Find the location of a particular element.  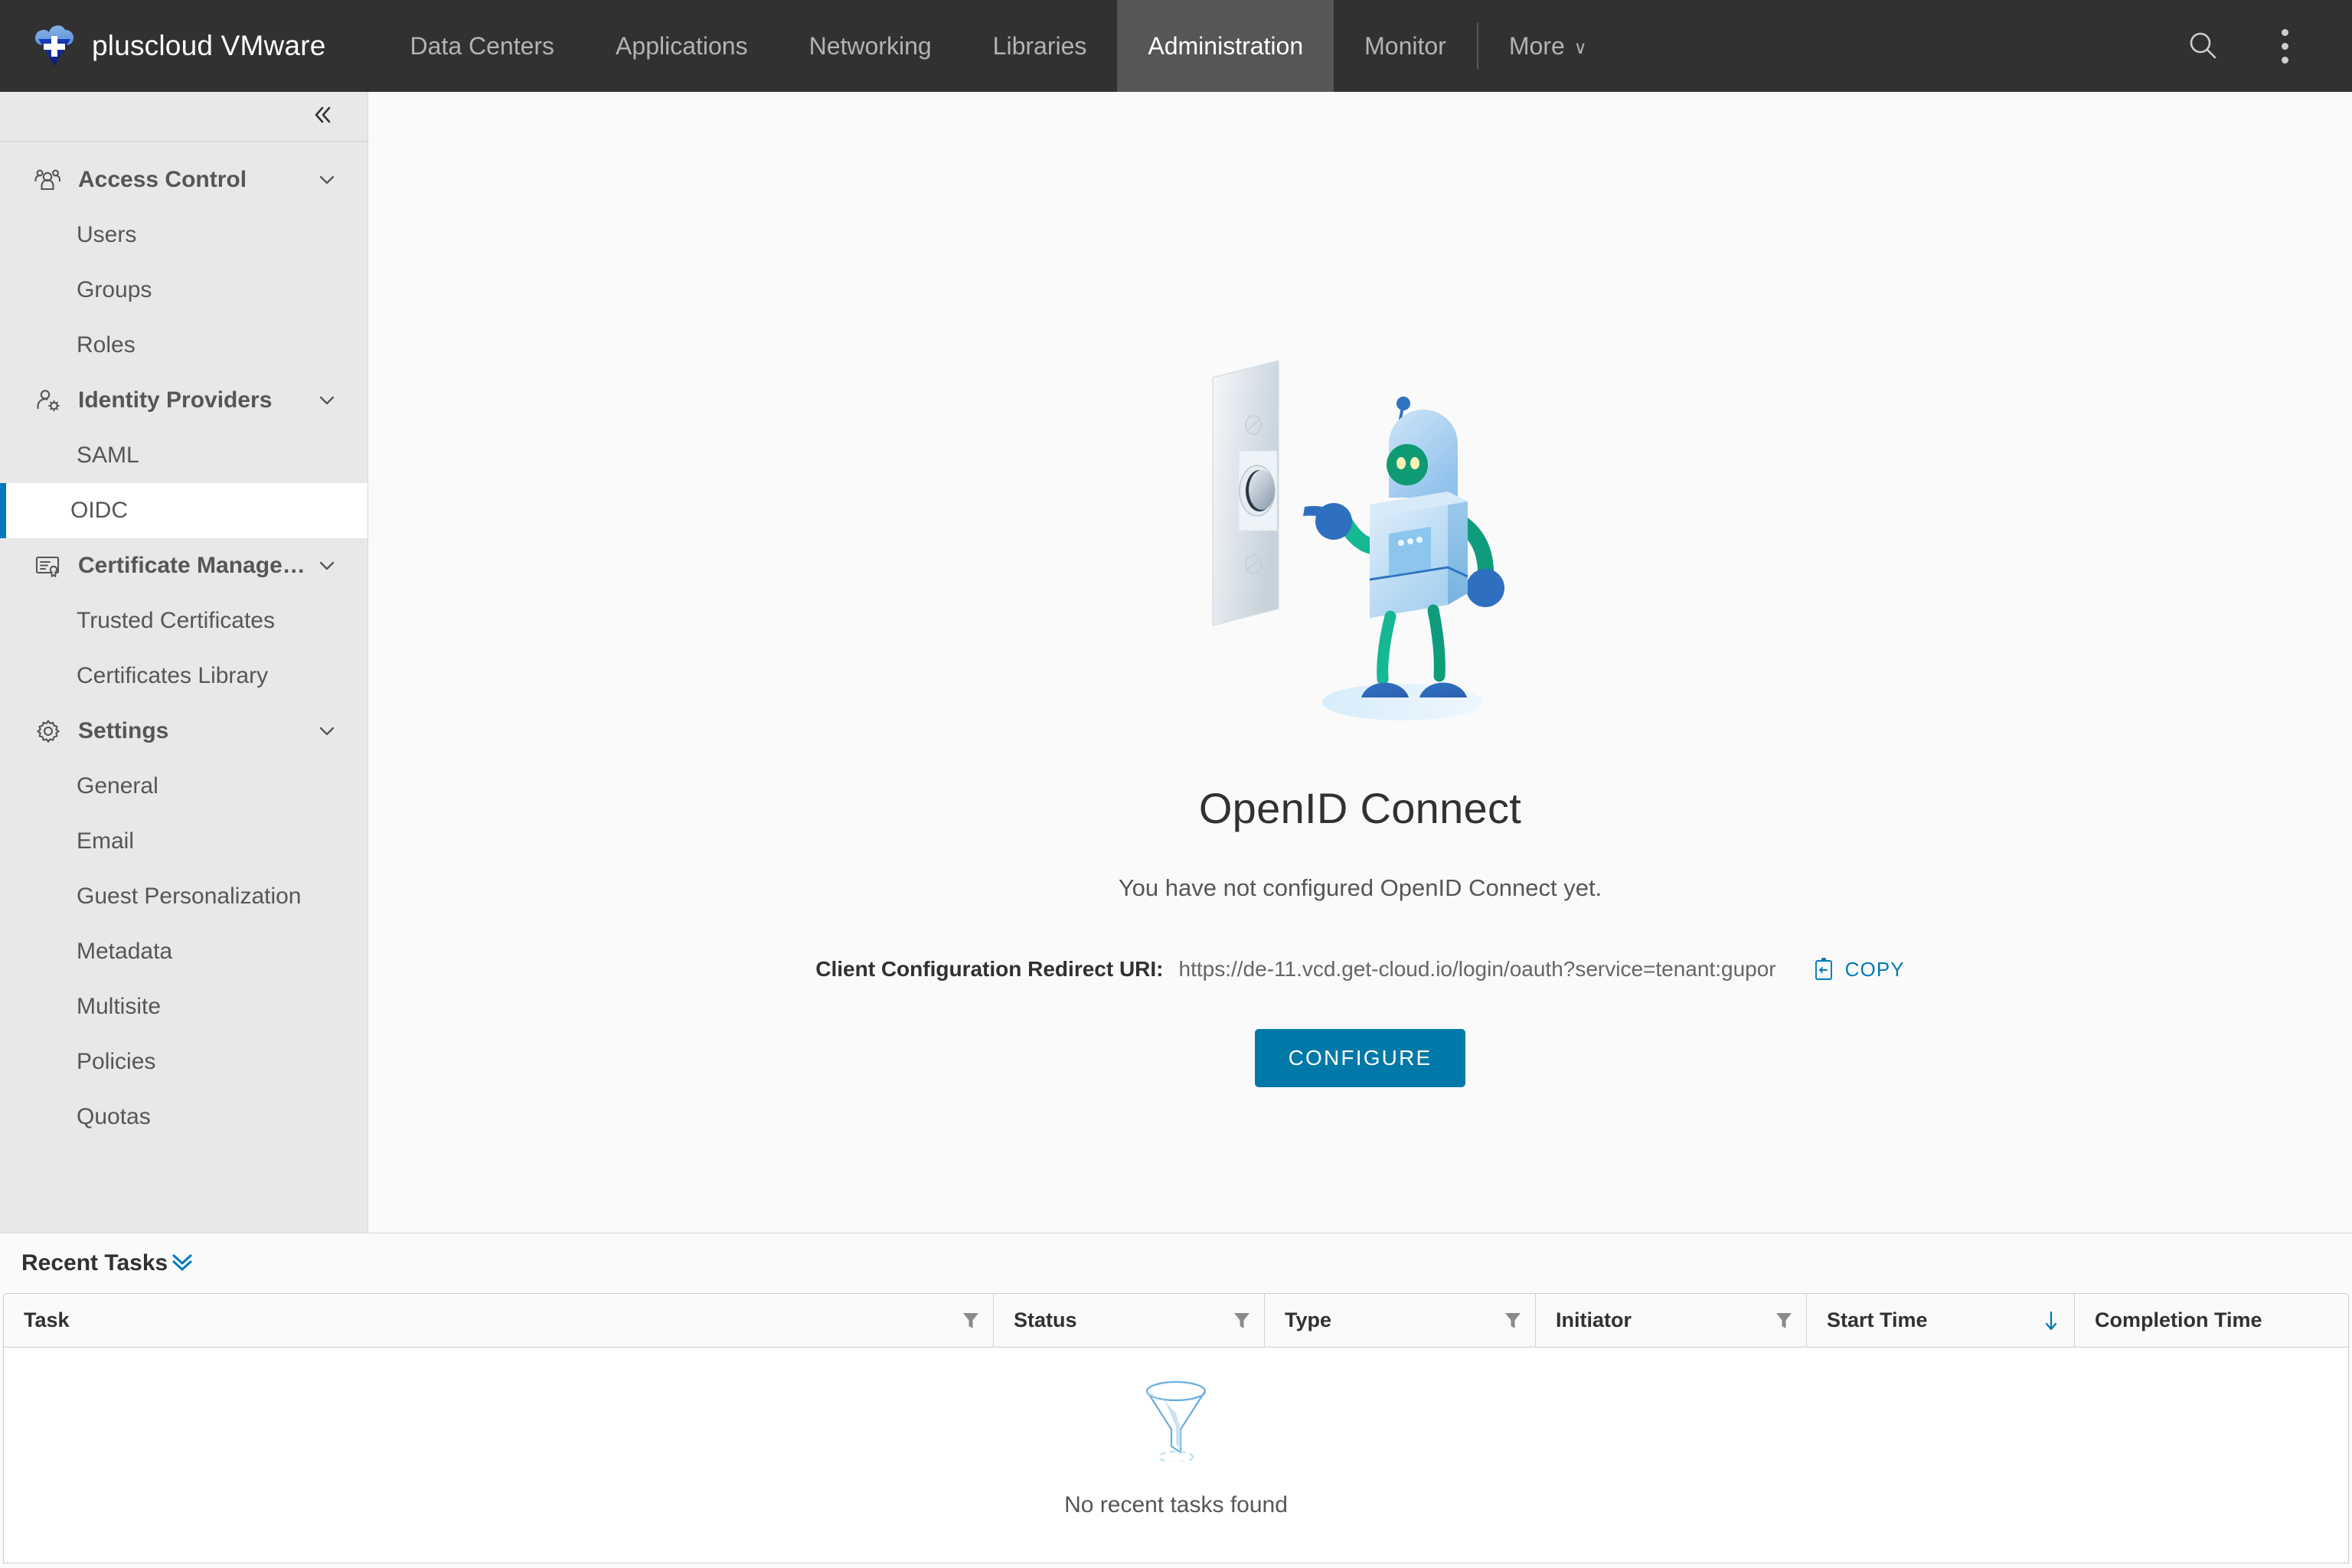

nav-item-networking: Networking is located at coordinates (870, 46).